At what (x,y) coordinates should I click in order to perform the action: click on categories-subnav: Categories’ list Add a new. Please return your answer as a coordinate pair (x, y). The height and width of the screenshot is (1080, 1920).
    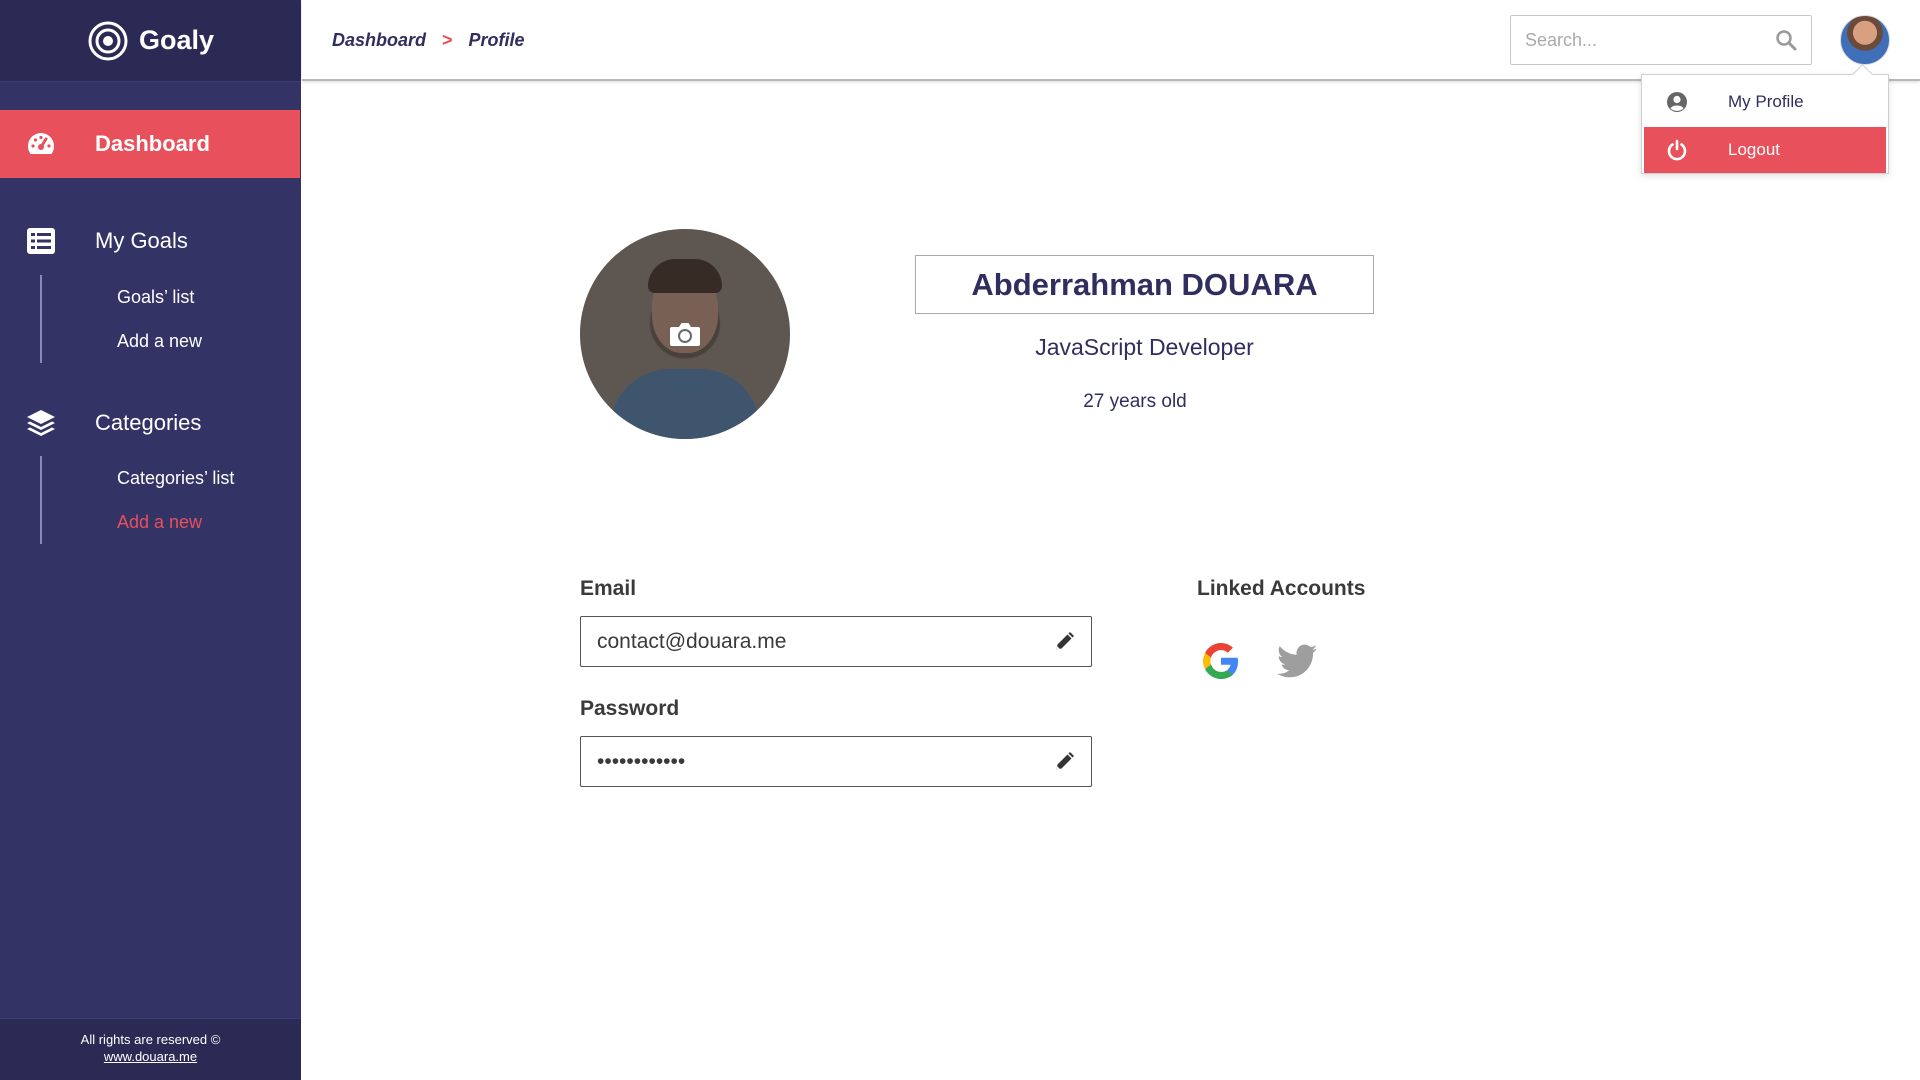
    Looking at the image, I should click on (160, 500).